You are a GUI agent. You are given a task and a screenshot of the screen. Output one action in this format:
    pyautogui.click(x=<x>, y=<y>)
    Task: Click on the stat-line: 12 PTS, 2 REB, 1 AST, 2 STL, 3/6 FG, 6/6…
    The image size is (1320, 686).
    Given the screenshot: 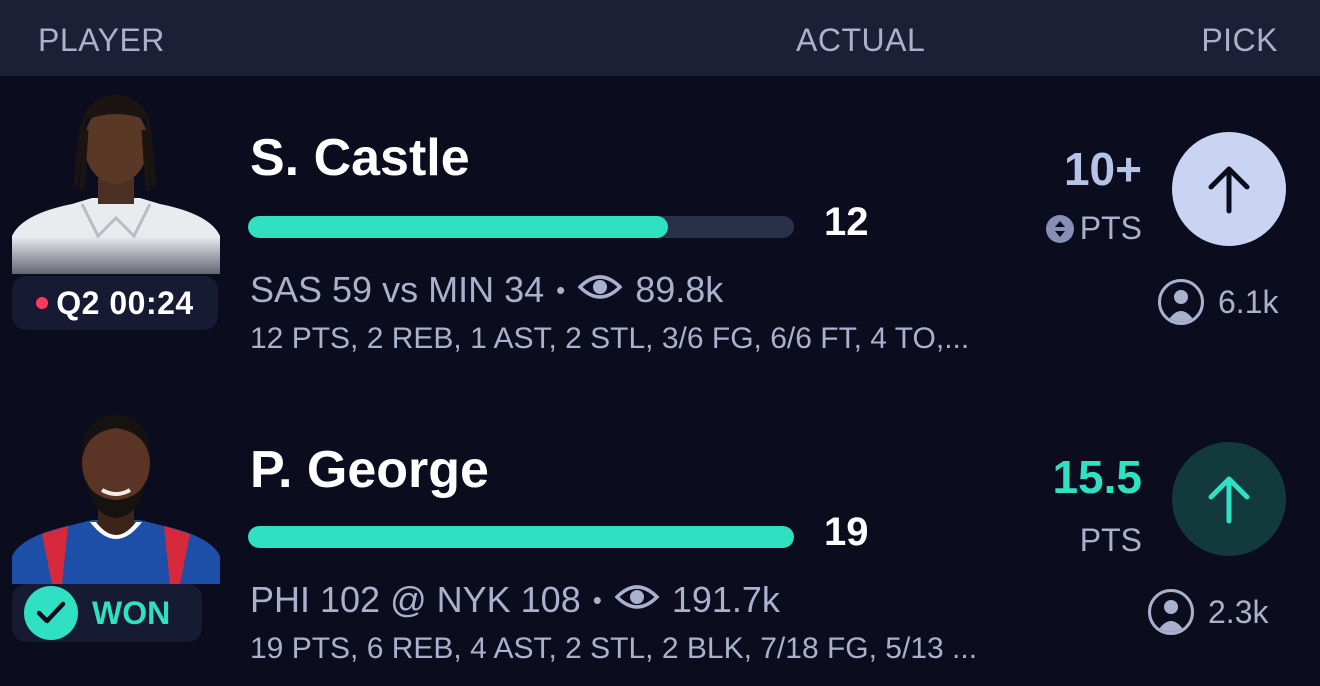 What is the action you would take?
    pyautogui.click(x=610, y=338)
    